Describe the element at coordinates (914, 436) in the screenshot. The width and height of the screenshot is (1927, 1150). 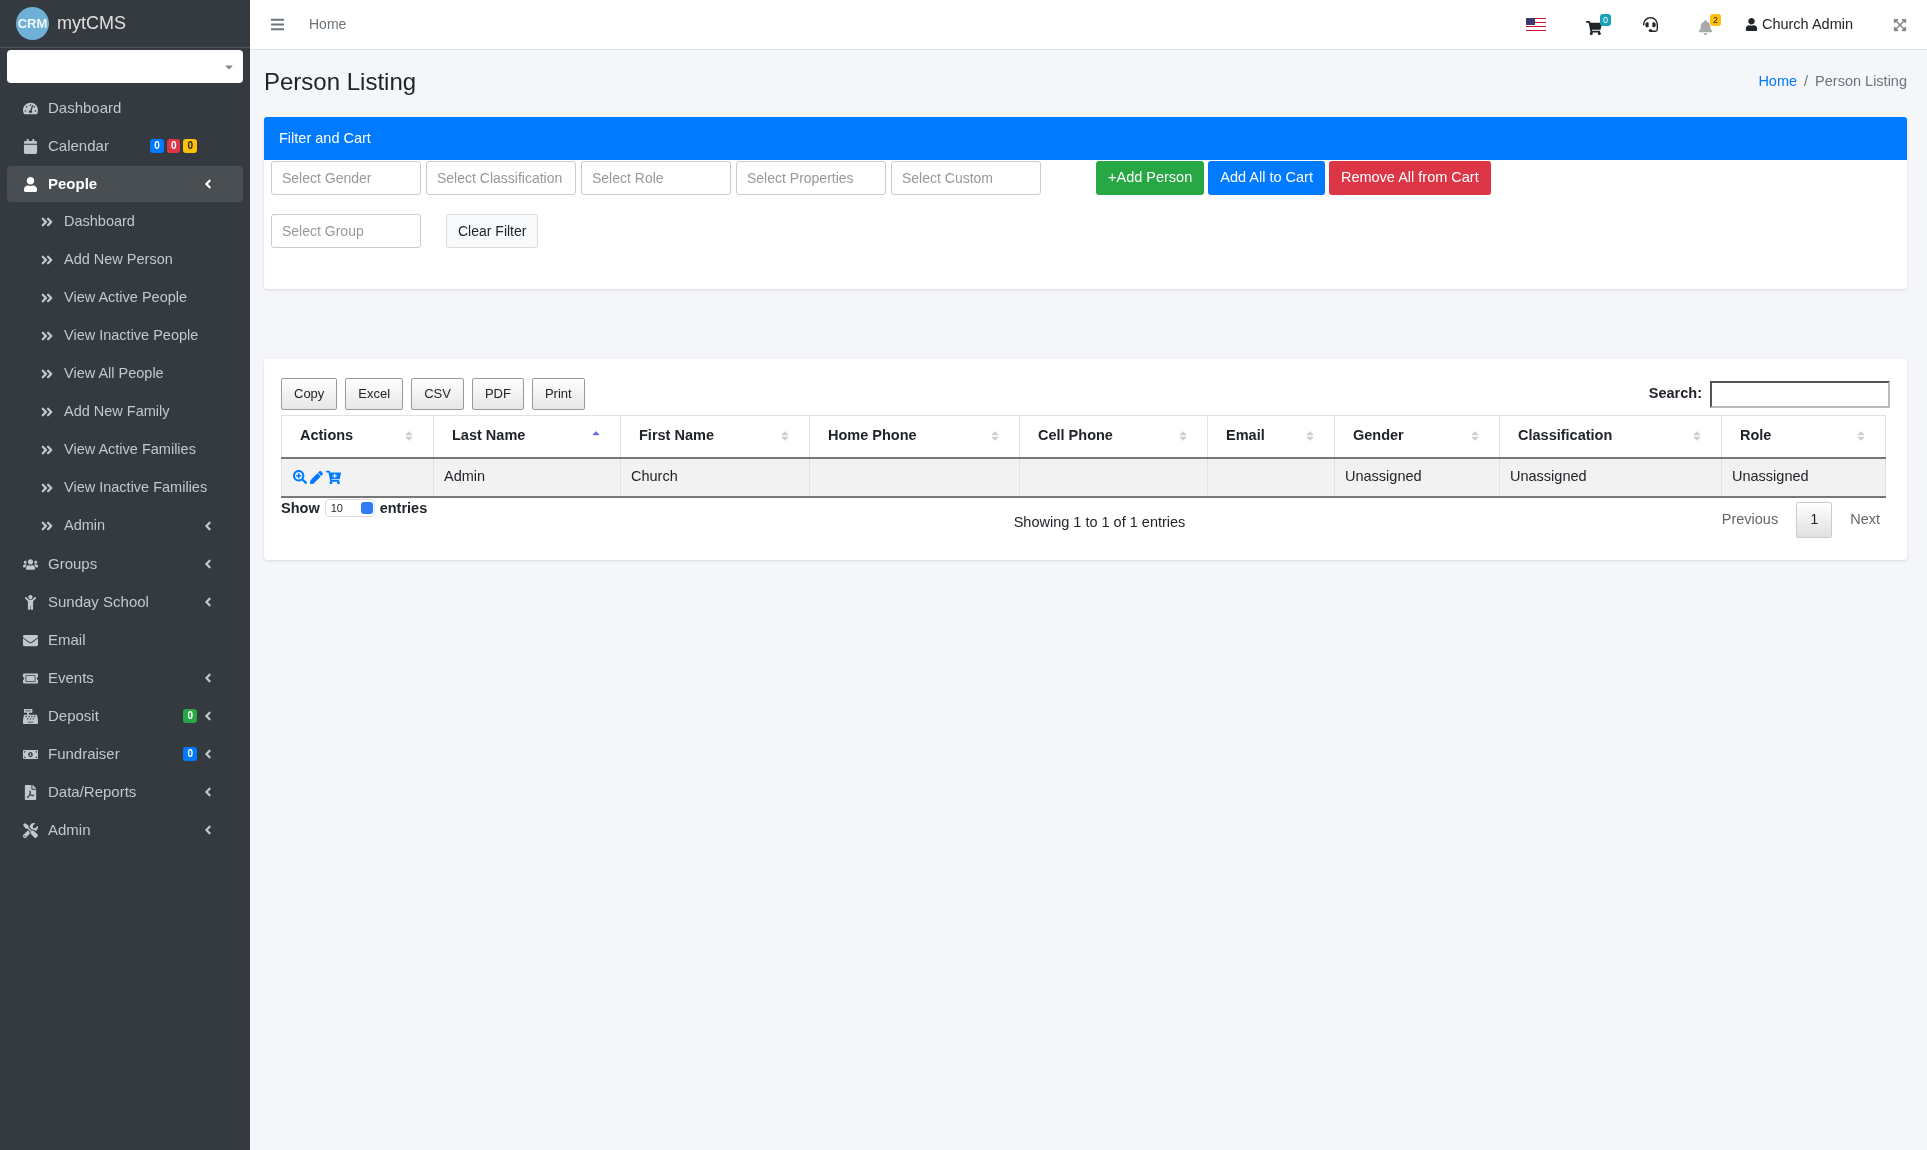
I see `column-header: Home Phone` at that location.